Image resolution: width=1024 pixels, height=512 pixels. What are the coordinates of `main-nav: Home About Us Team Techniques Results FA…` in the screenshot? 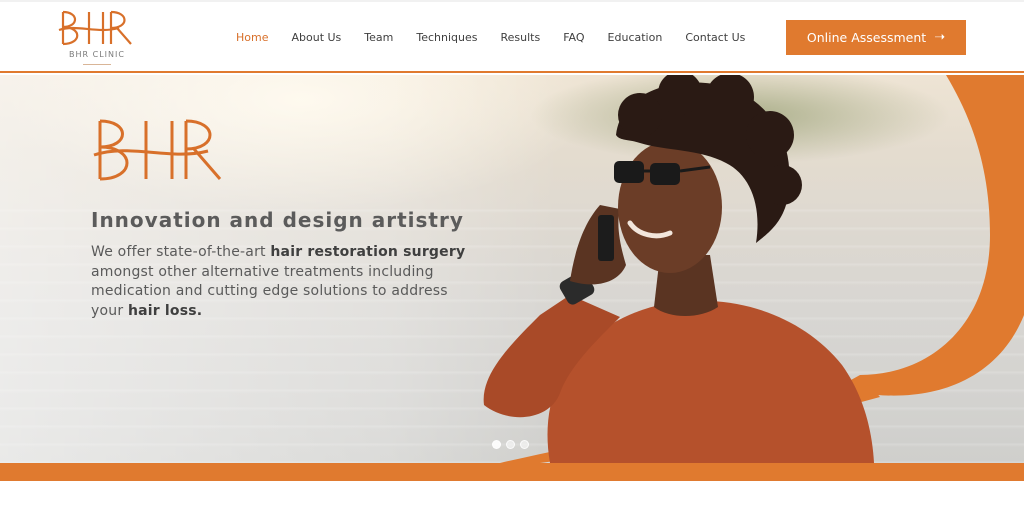 It's located at (502, 38).